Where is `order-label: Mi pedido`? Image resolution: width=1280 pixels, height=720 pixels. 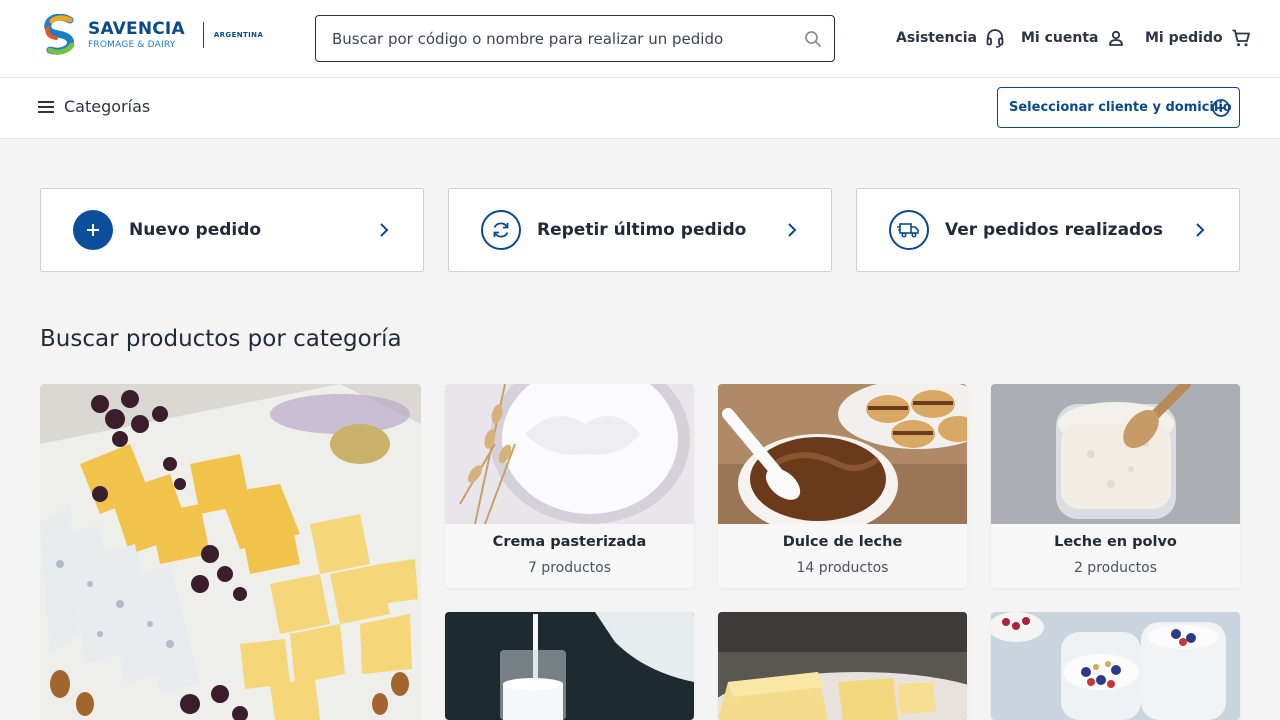 order-label: Mi pedido is located at coordinates (1184, 38).